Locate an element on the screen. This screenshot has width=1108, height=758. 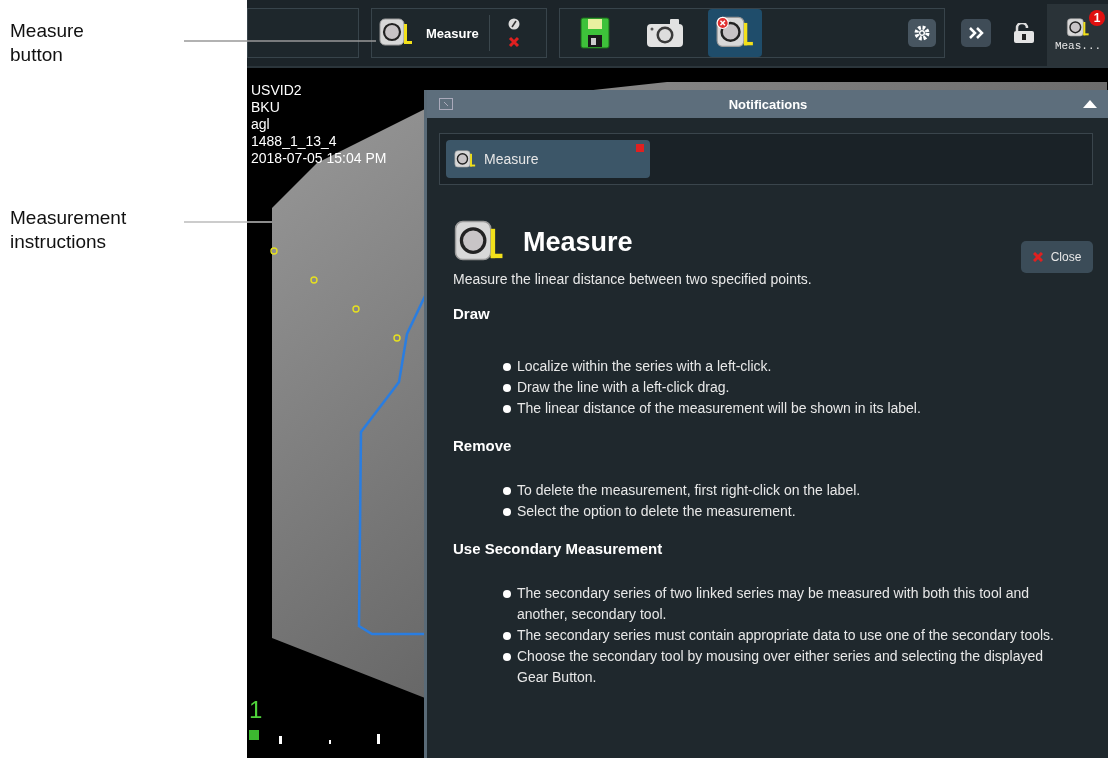
tool-heading: Measure is located at coordinates (578, 242).